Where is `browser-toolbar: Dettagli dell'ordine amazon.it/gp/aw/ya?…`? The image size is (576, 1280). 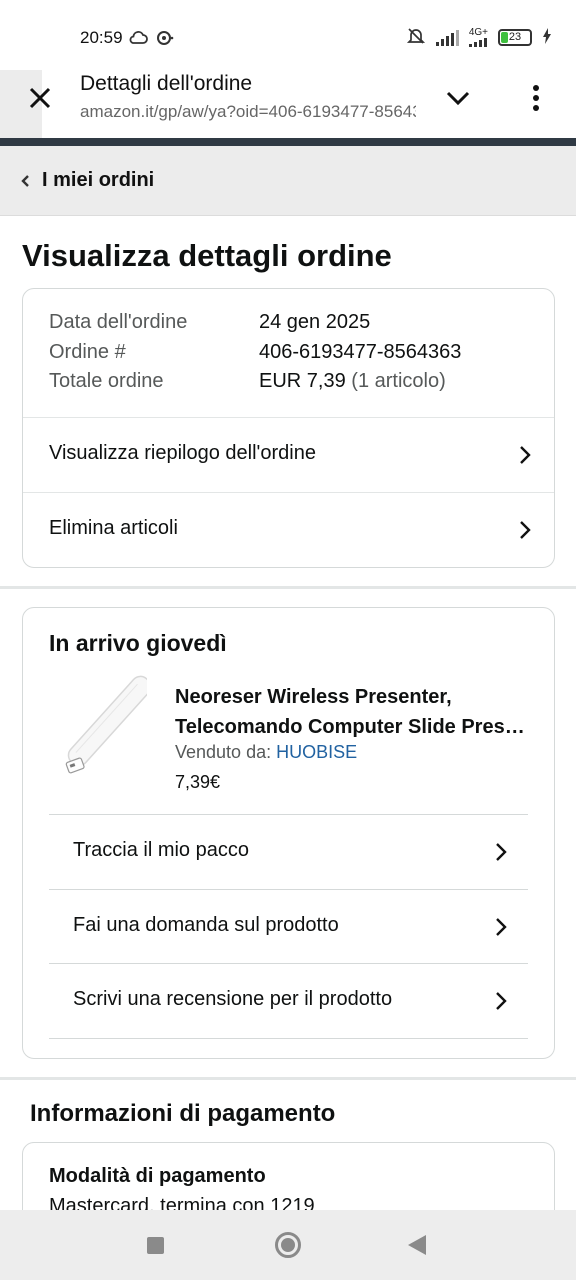 browser-toolbar: Dettagli dell'ordine amazon.it/gp/aw/ya?… is located at coordinates (288, 99).